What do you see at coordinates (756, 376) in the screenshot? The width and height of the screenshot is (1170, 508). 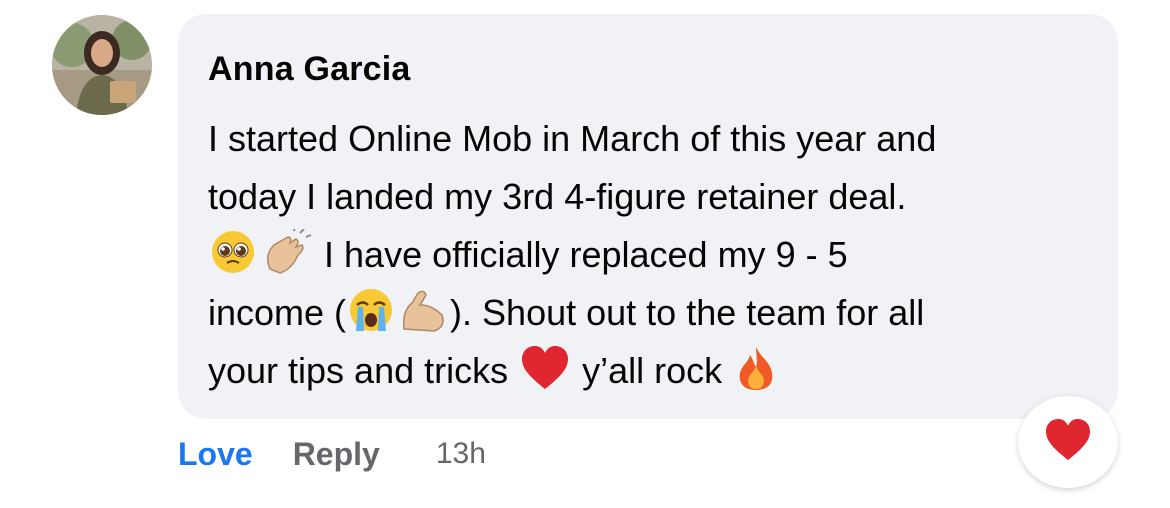 I see `fire-icon` at bounding box center [756, 376].